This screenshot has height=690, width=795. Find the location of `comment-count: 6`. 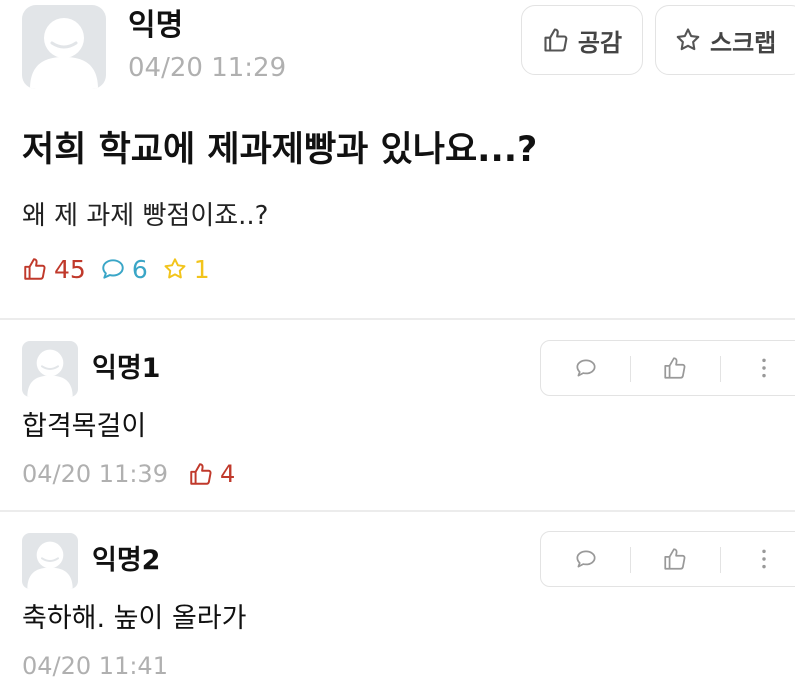

comment-count: 6 is located at coordinates (124, 269).